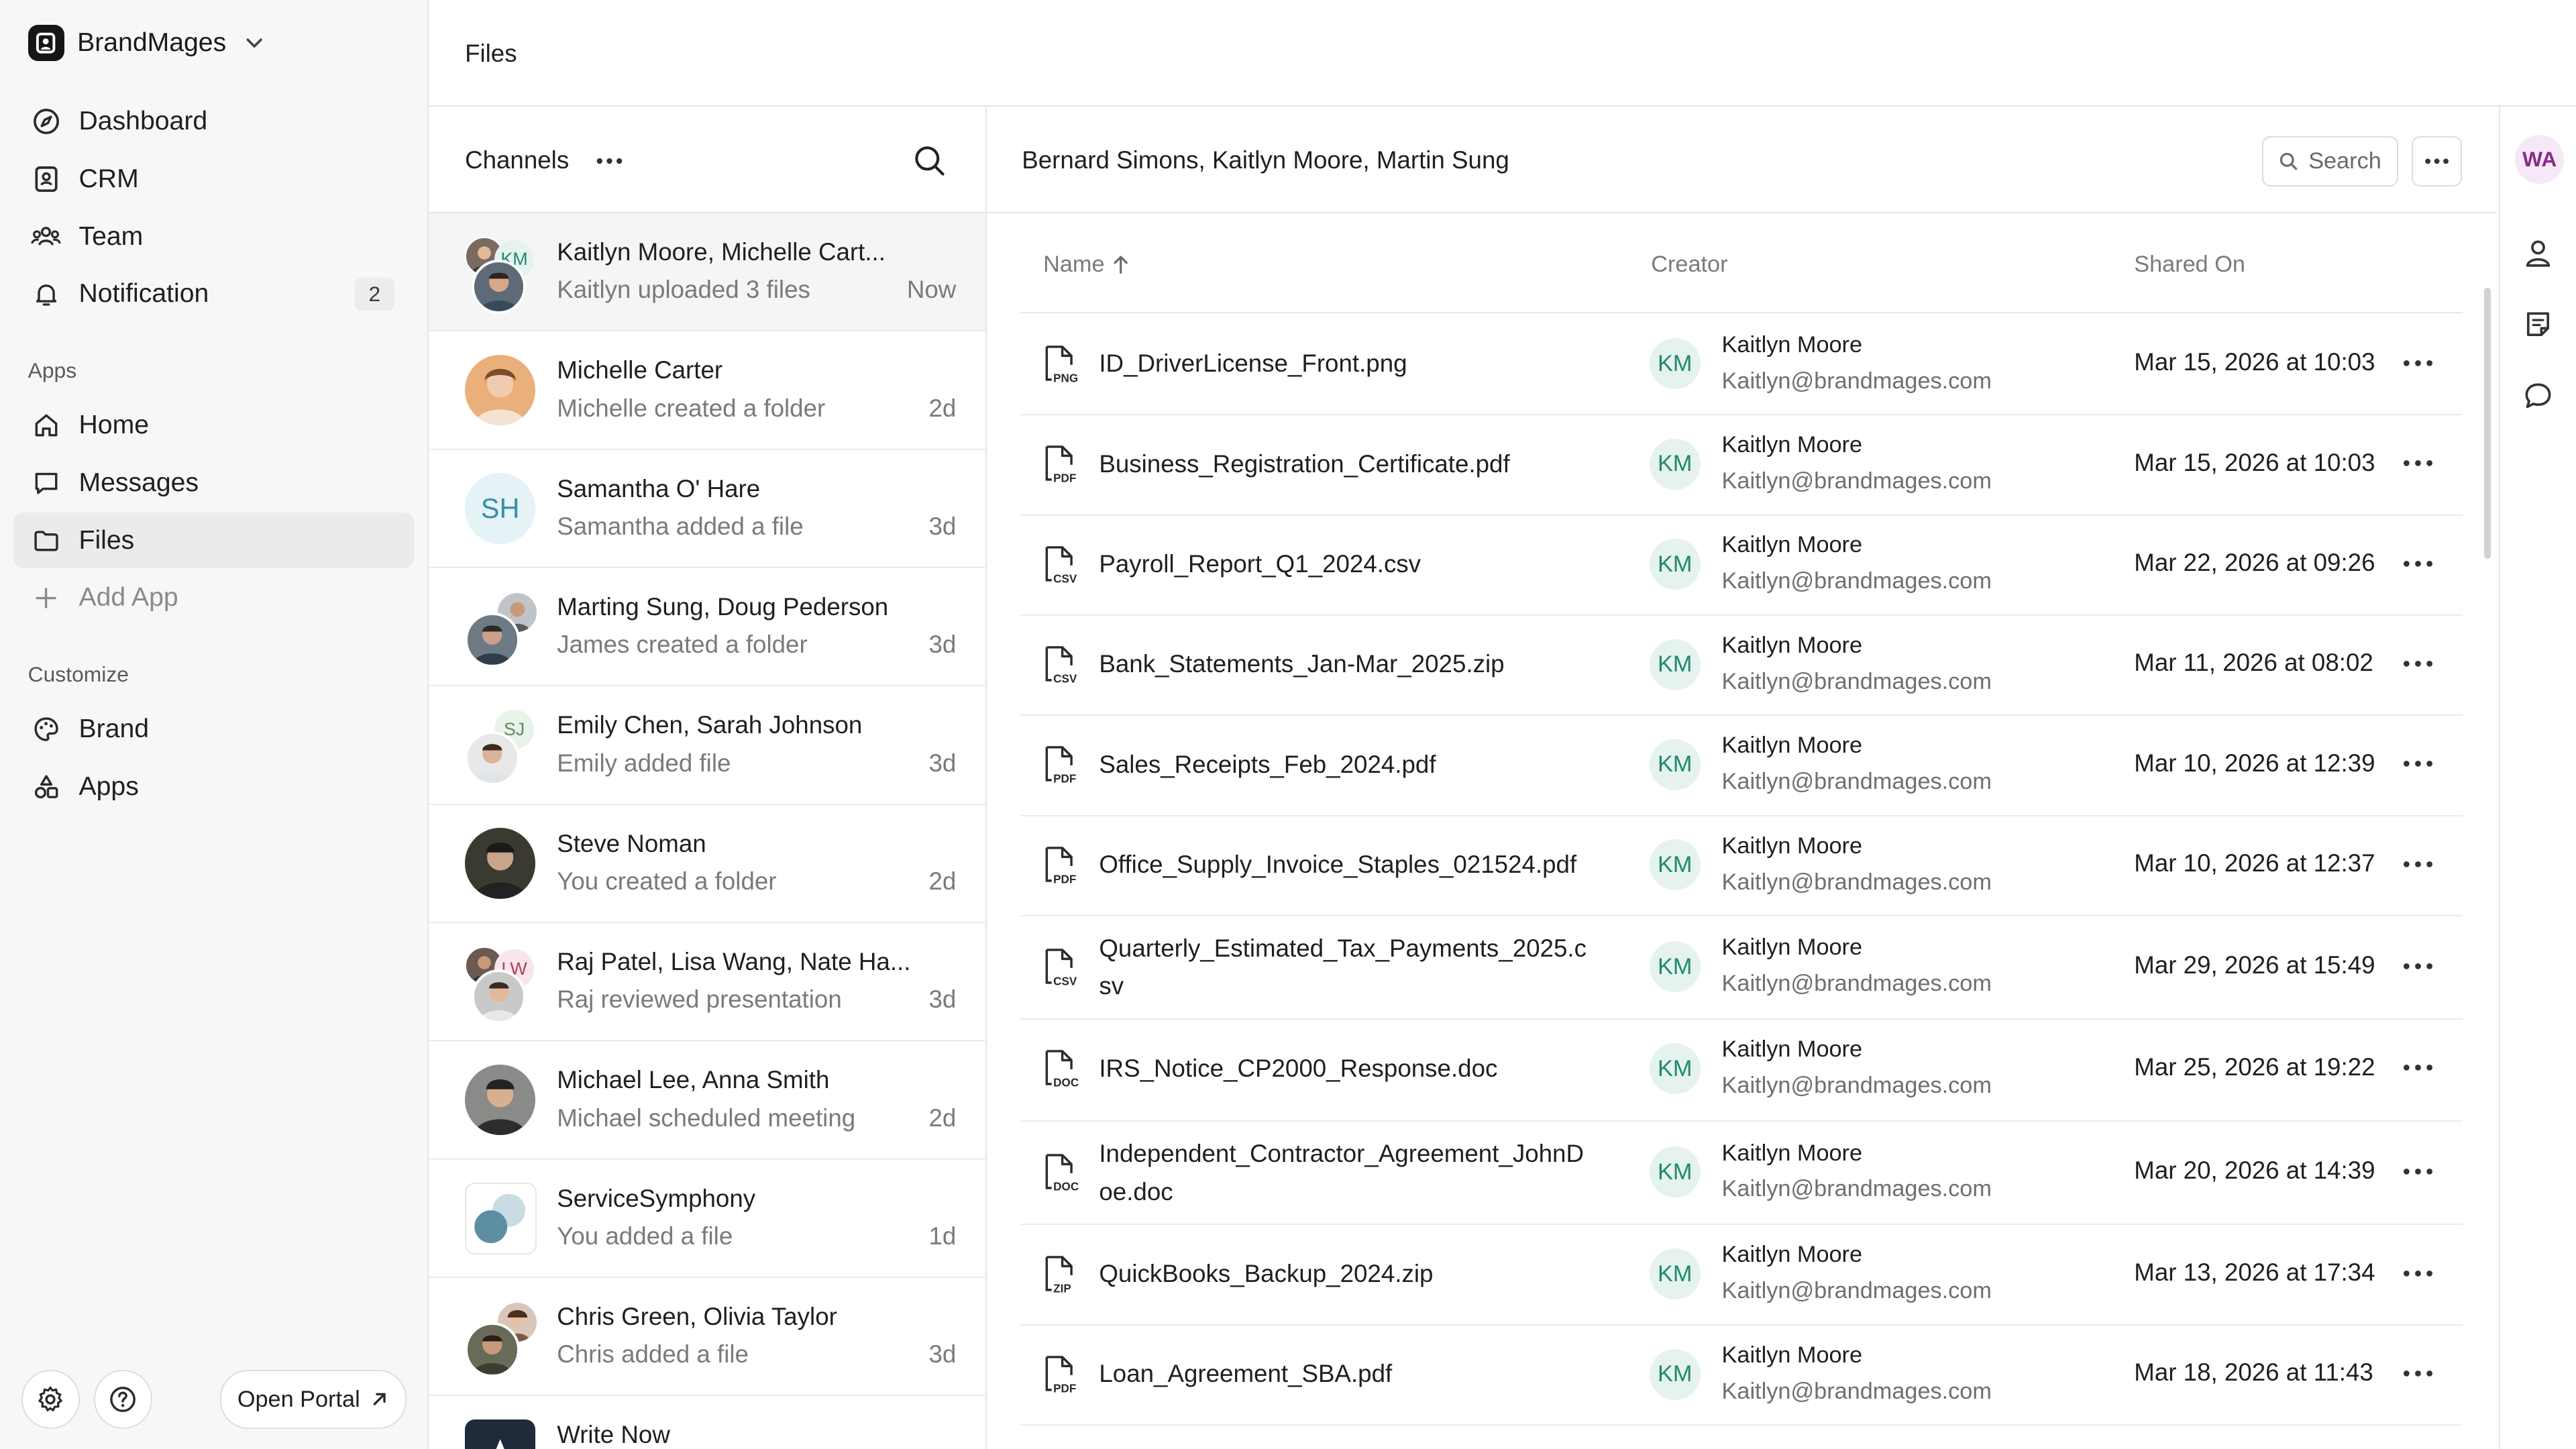 Image resolution: width=2576 pixels, height=1449 pixels. What do you see at coordinates (1345, 664) in the screenshot?
I see `file-name: Bank_Statements_Jan-Mar_2025.zip` at bounding box center [1345, 664].